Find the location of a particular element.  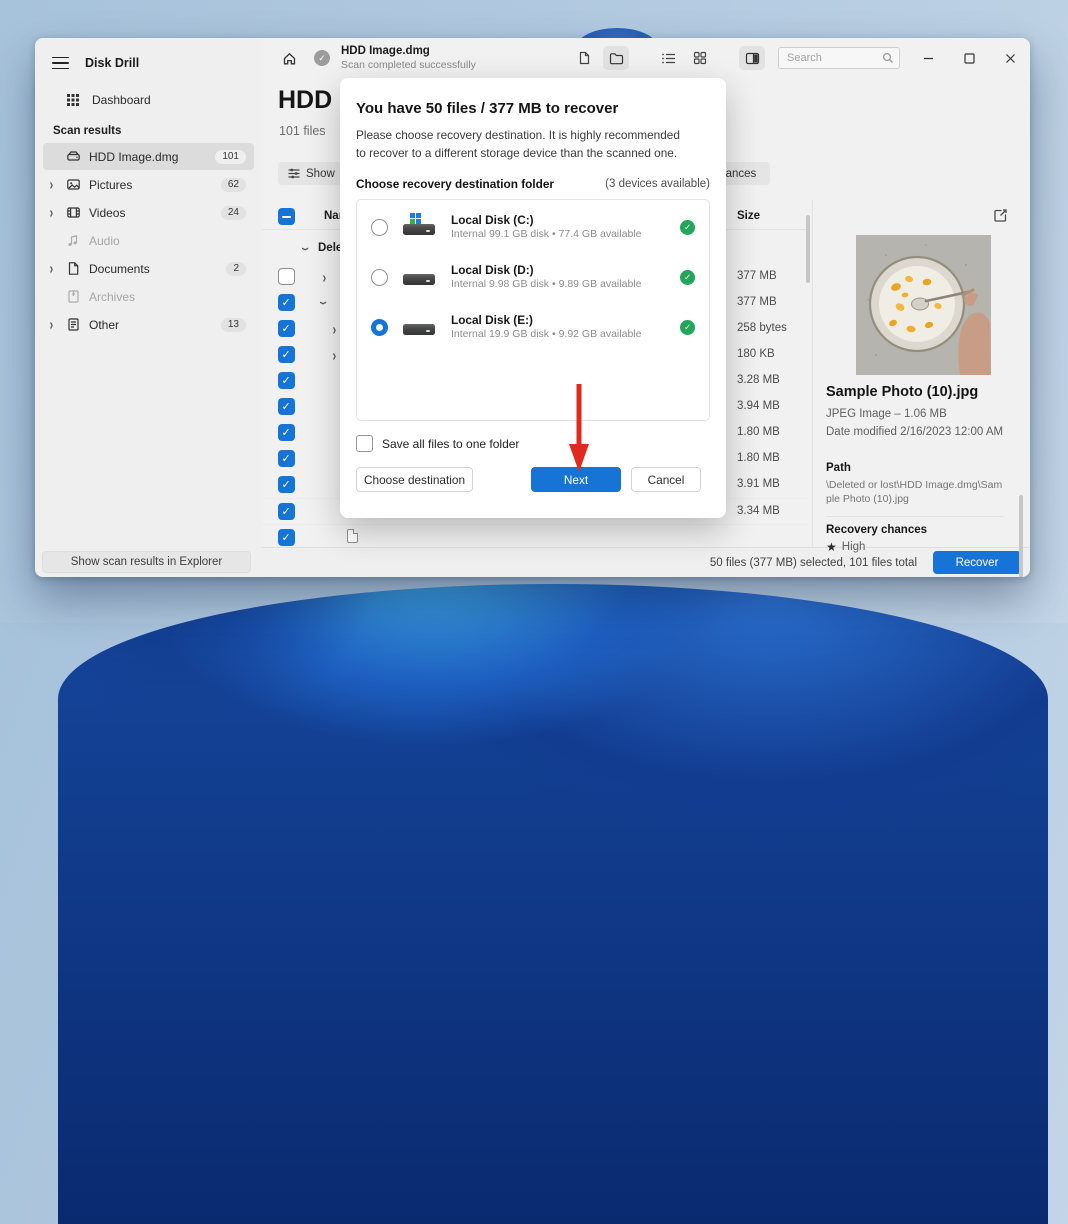

sidebar-item-label: Videos is located at coordinates (107, 212).